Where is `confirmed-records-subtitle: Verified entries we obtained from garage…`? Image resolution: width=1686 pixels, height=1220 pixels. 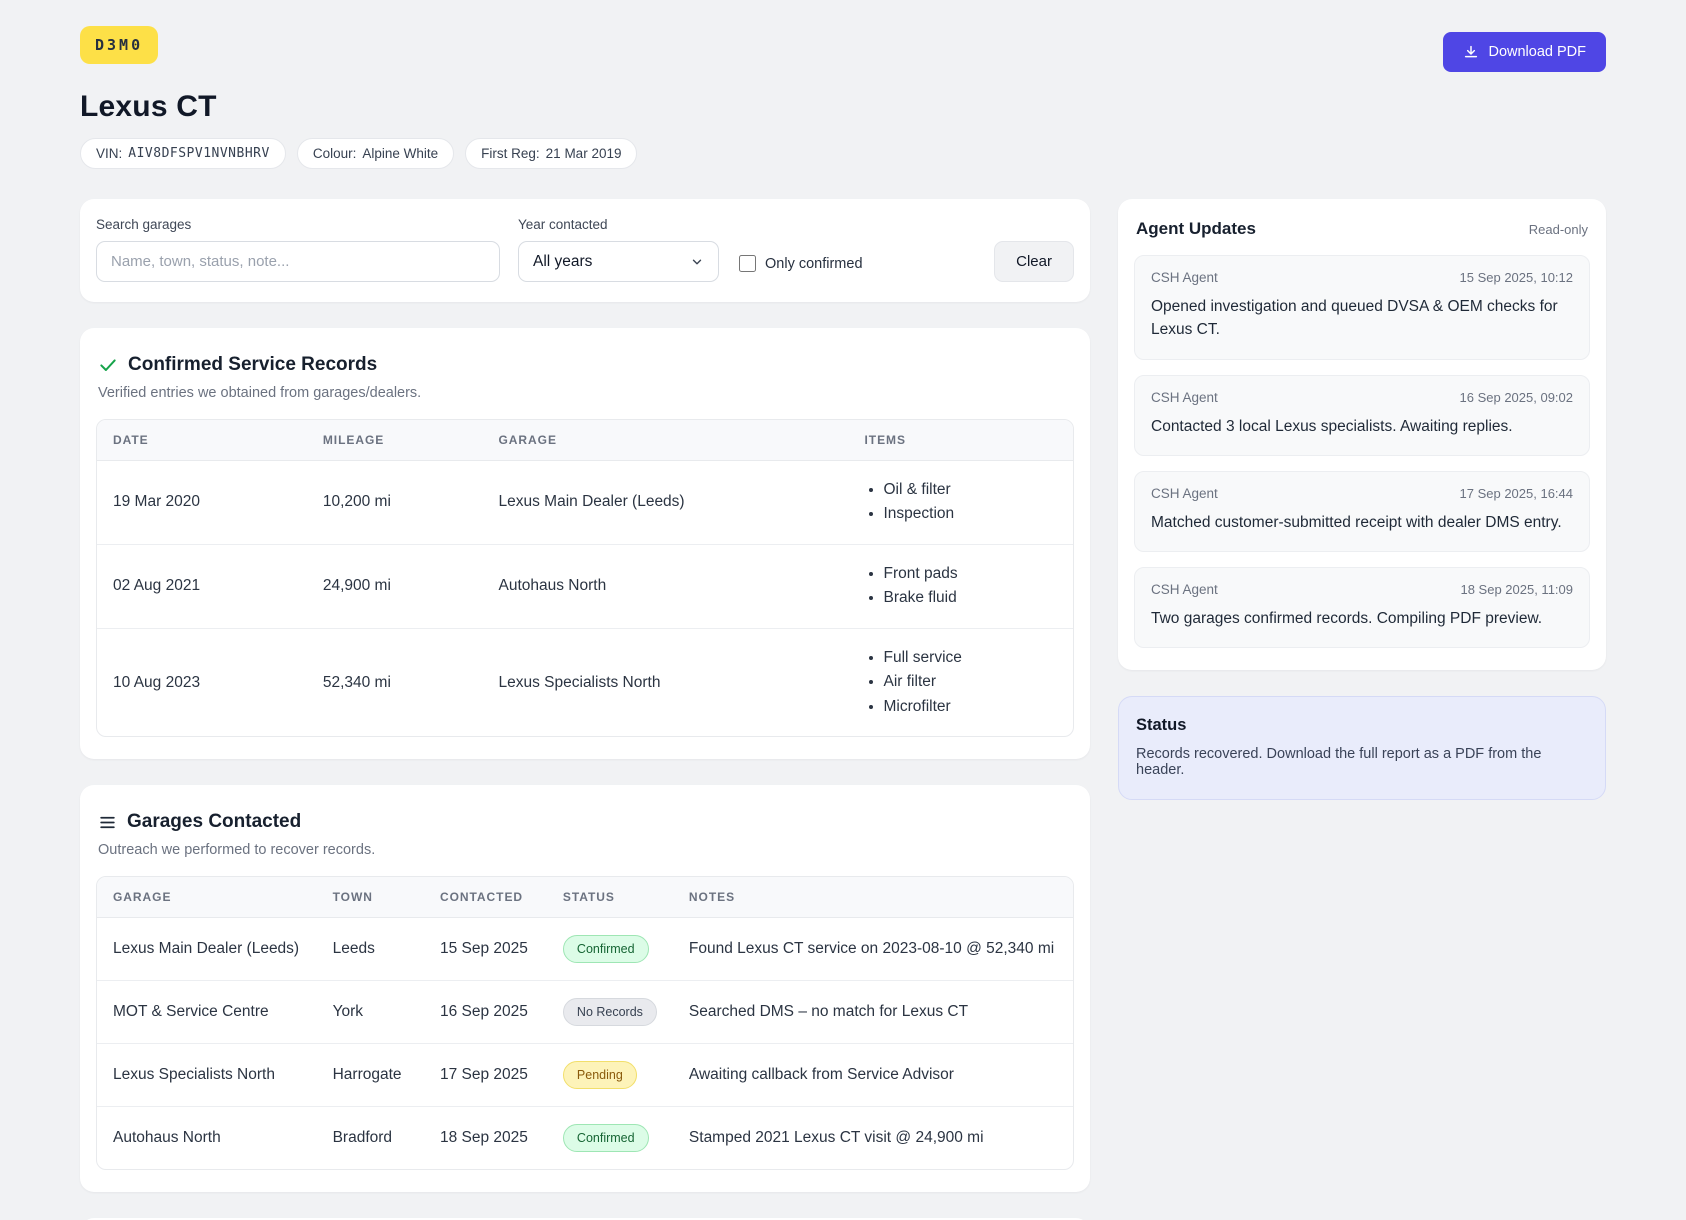 confirmed-records-subtitle: Verified entries we obtained from garage… is located at coordinates (260, 393).